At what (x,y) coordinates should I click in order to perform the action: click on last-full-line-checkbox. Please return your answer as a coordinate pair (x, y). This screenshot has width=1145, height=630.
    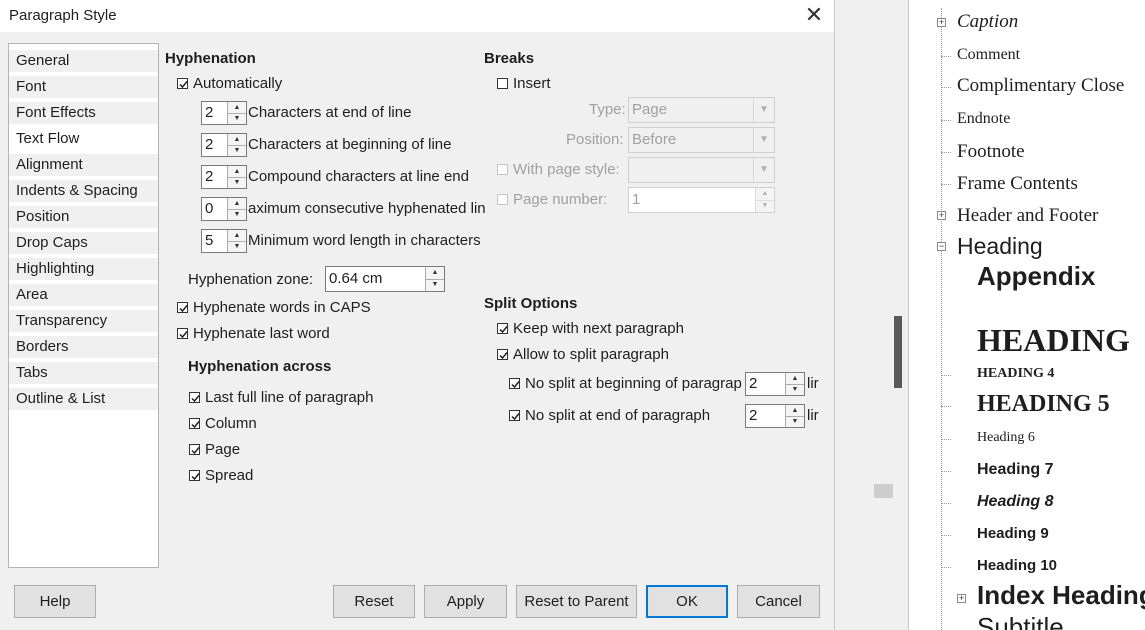
    Looking at the image, I should click on (194, 397).